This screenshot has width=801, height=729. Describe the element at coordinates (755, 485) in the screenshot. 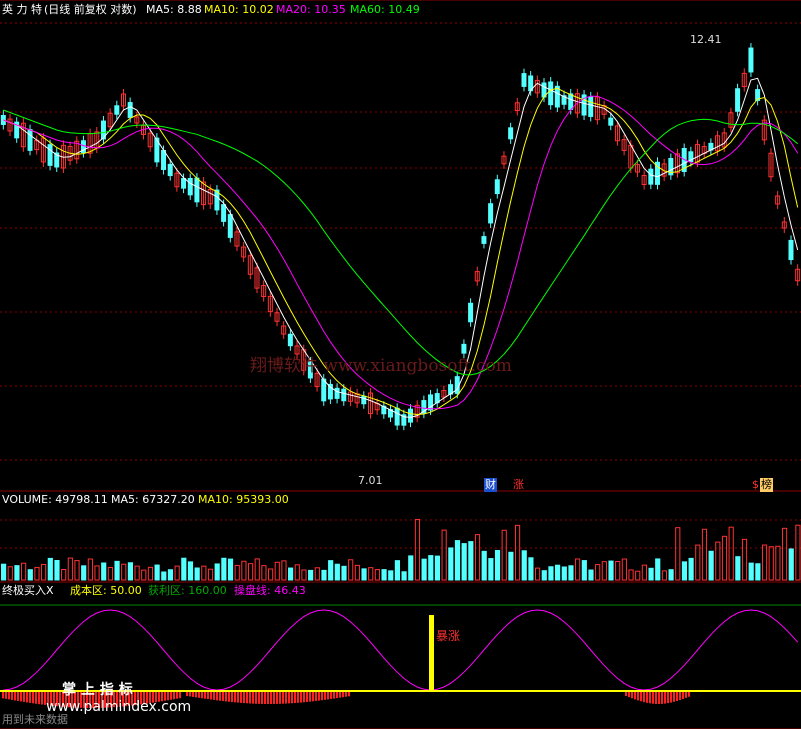

I see `event-marker-dollar: $` at that location.